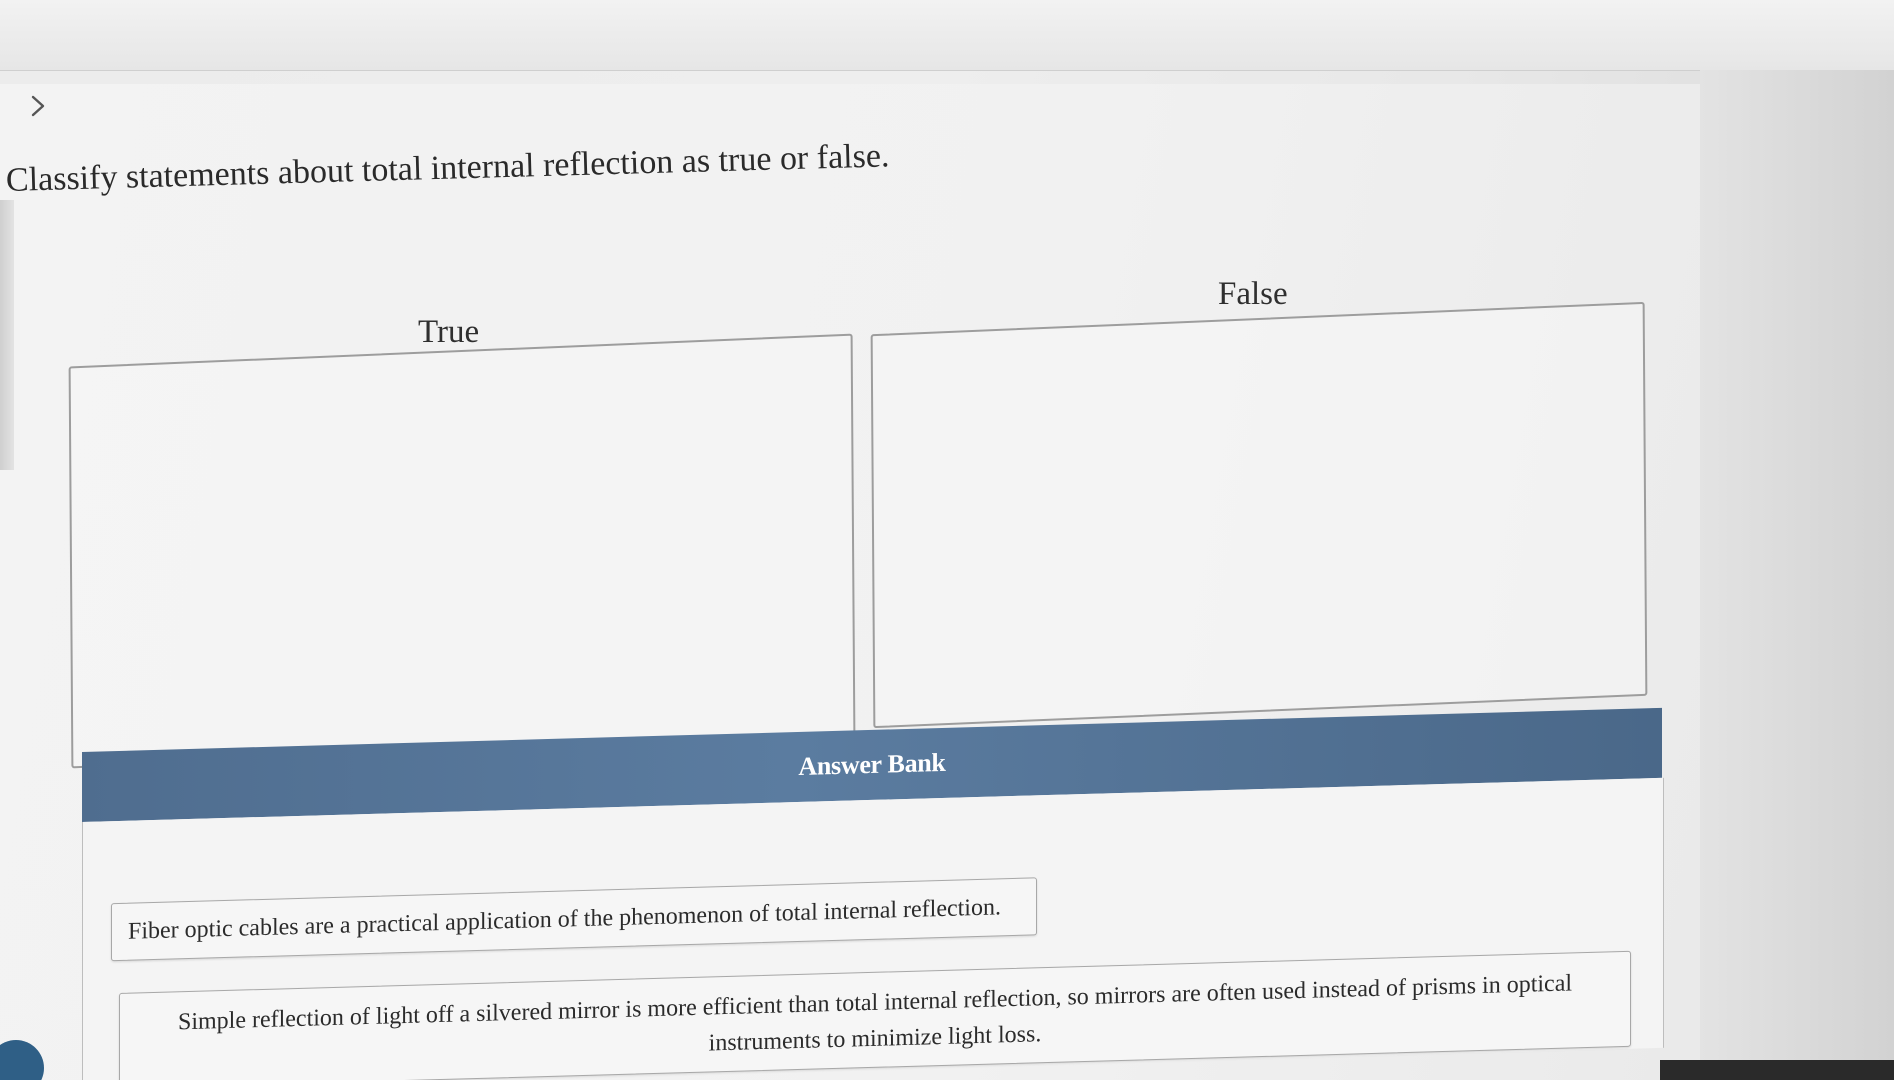 Image resolution: width=1894 pixels, height=1080 pixels. What do you see at coordinates (1777, 1070) in the screenshot?
I see `dark-edge` at bounding box center [1777, 1070].